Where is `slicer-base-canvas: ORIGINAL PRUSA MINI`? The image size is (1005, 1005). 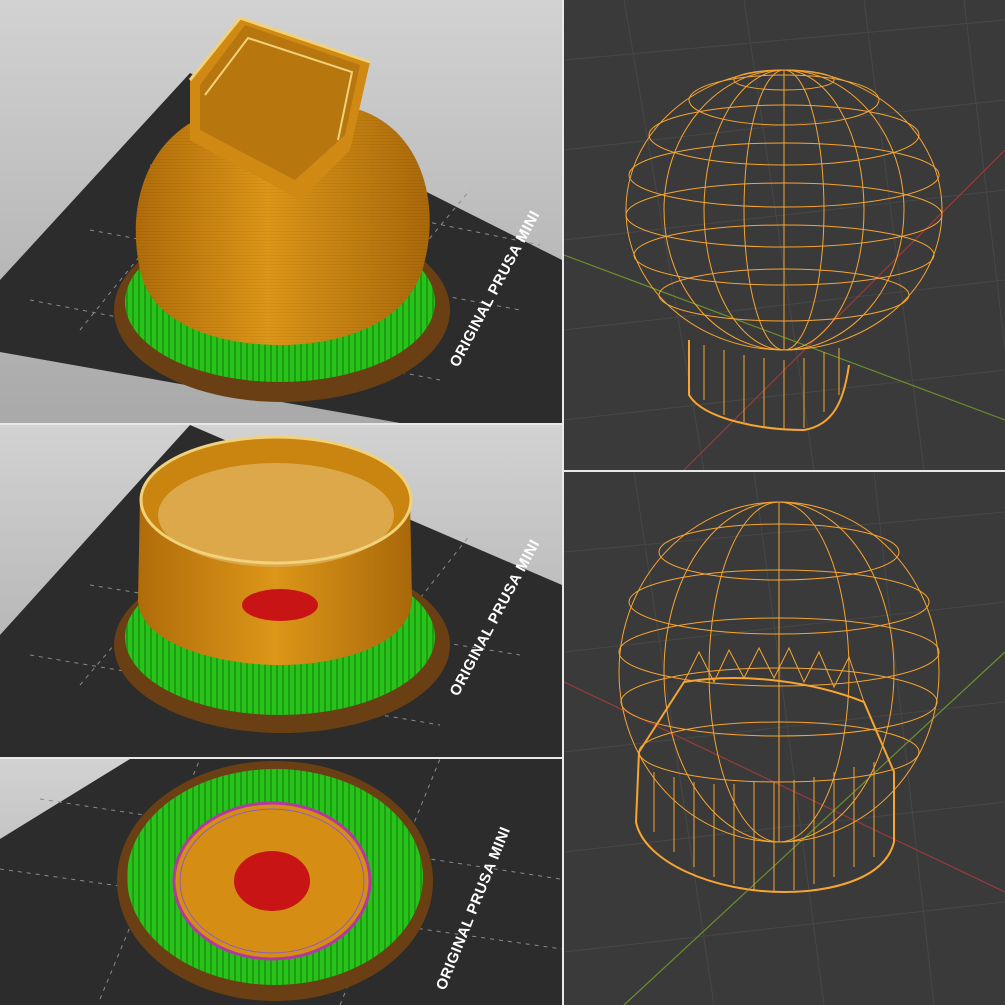
slicer-base-canvas: ORIGINAL PRUSA MINI is located at coordinates (281, 882).